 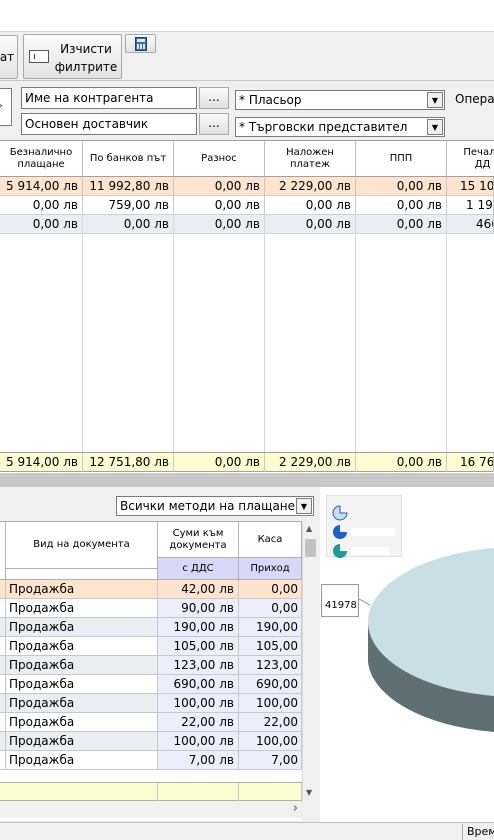 I want to click on left-partial-combo: ›, so click(x=6, y=107).